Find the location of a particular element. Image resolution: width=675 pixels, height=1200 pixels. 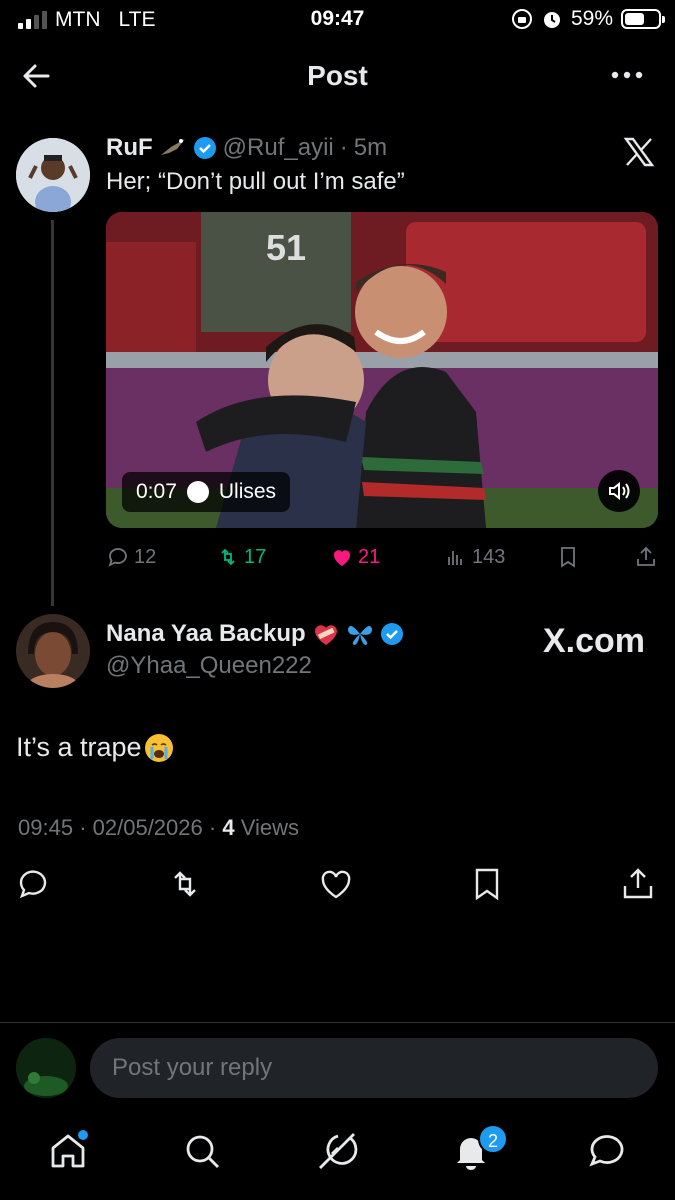

analytics-icon is located at coordinates (455, 558).